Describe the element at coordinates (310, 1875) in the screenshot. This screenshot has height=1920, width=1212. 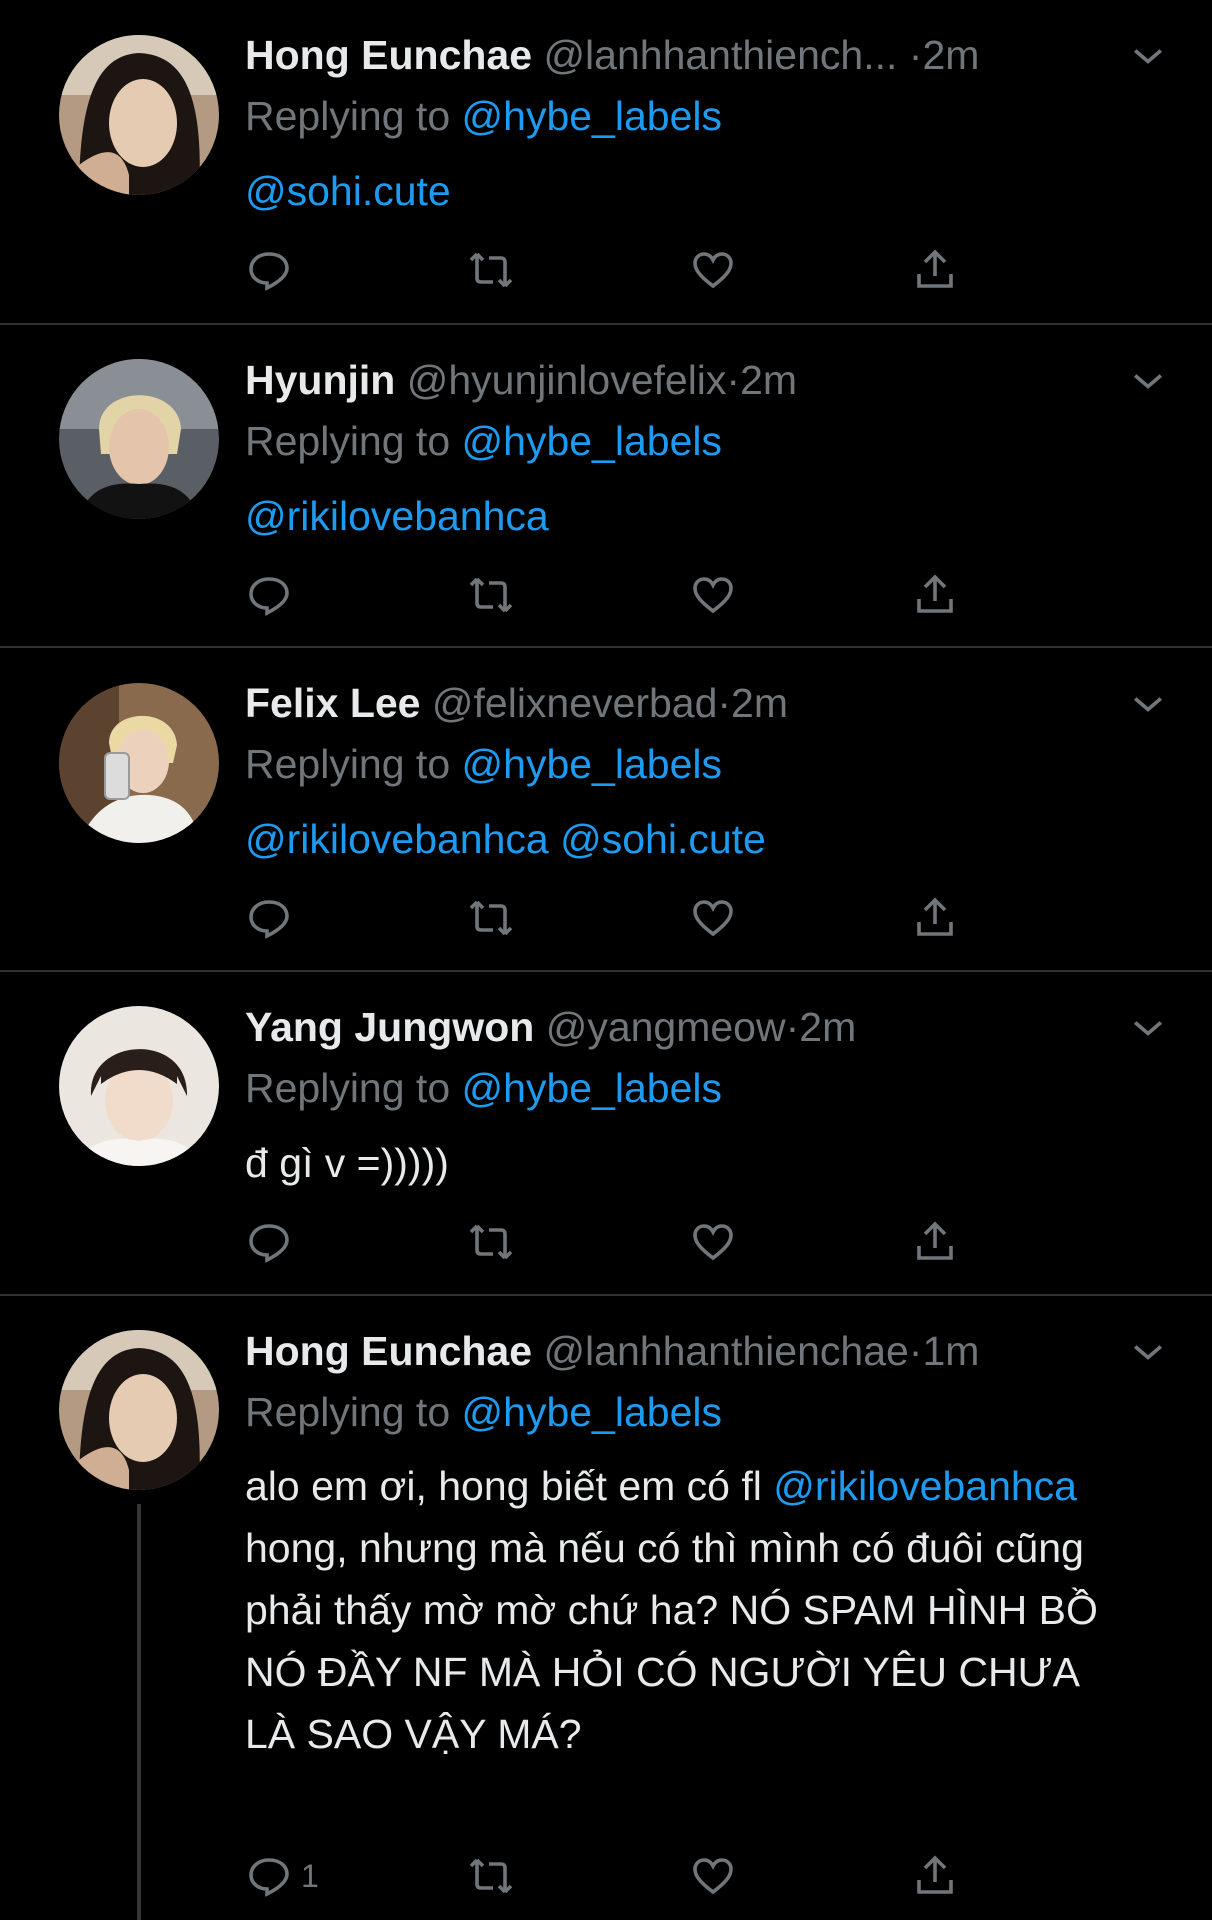
I see `reply-count: 1` at that location.